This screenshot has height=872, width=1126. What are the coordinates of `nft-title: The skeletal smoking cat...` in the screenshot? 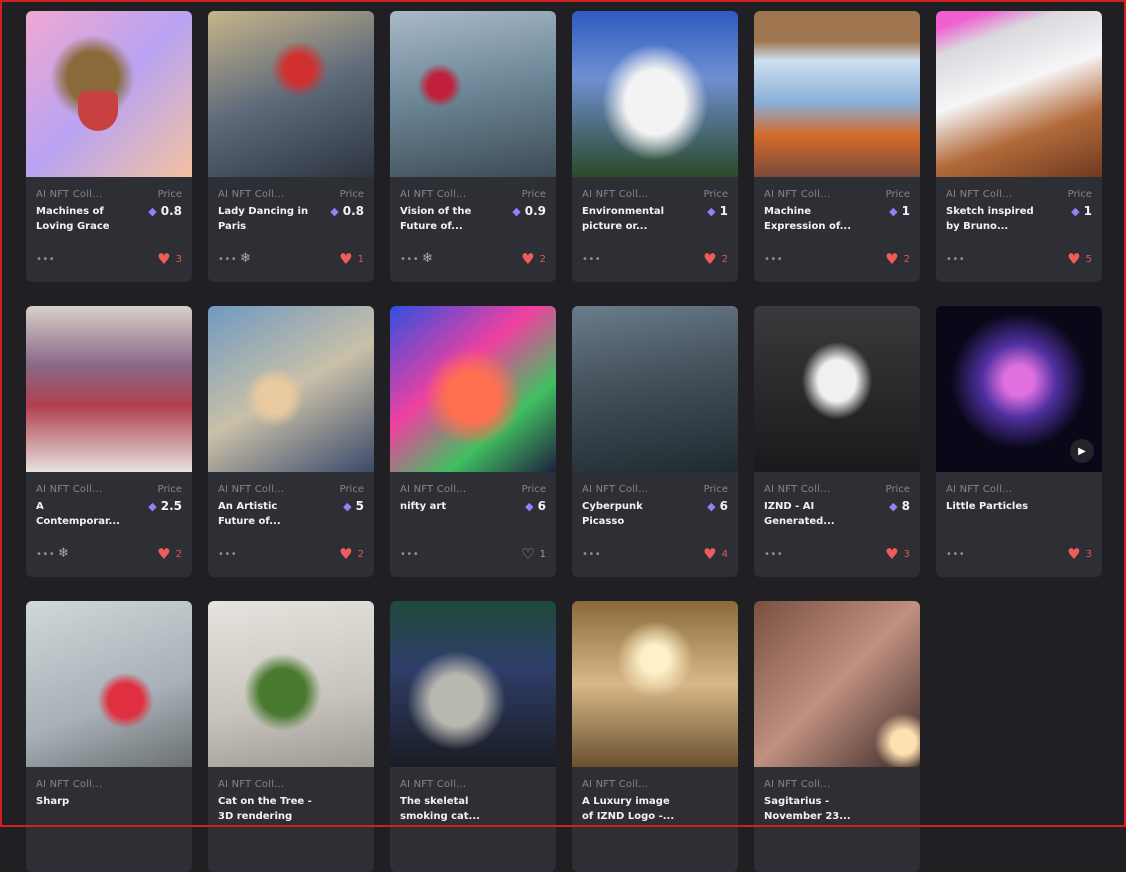 It's located at (447, 809).